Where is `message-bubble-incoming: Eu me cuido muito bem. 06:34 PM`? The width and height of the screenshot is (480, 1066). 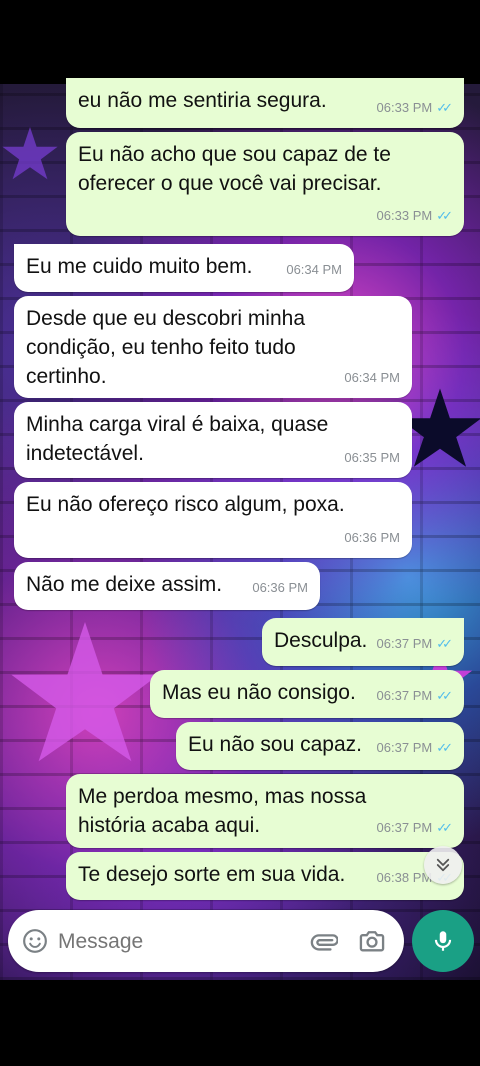 message-bubble-incoming: Eu me cuido muito bem. 06:34 PM is located at coordinates (184, 268).